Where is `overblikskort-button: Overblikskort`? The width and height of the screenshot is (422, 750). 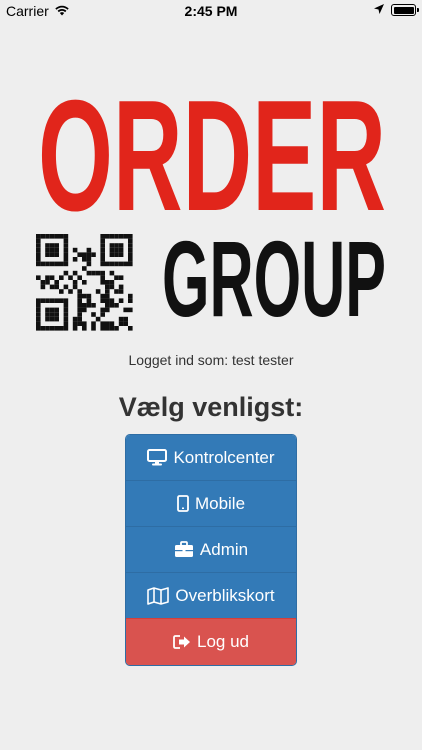
overblikskort-button: Overblikskort is located at coordinates (211, 596).